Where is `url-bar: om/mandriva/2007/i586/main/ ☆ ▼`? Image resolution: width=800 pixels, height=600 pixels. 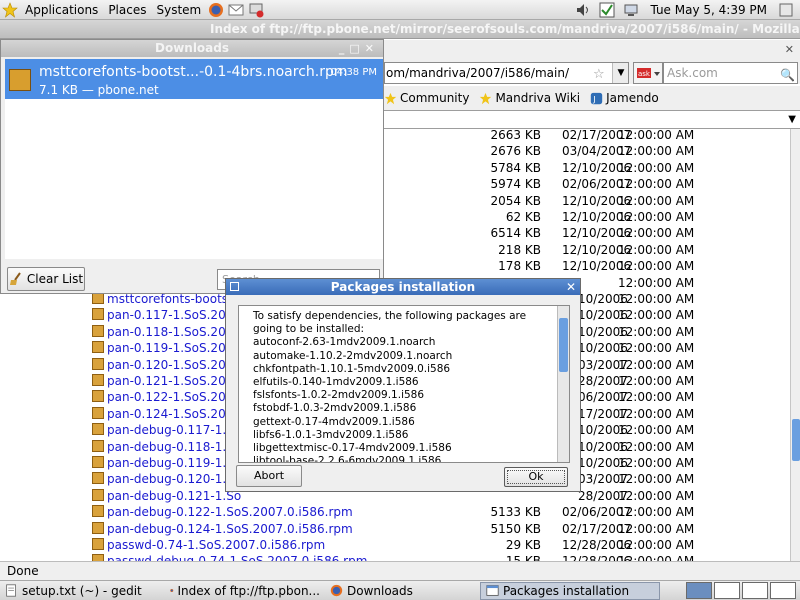
url-bar: om/mandriva/2007/i586/main/ ☆ ▼ is located at coordinates (506, 73).